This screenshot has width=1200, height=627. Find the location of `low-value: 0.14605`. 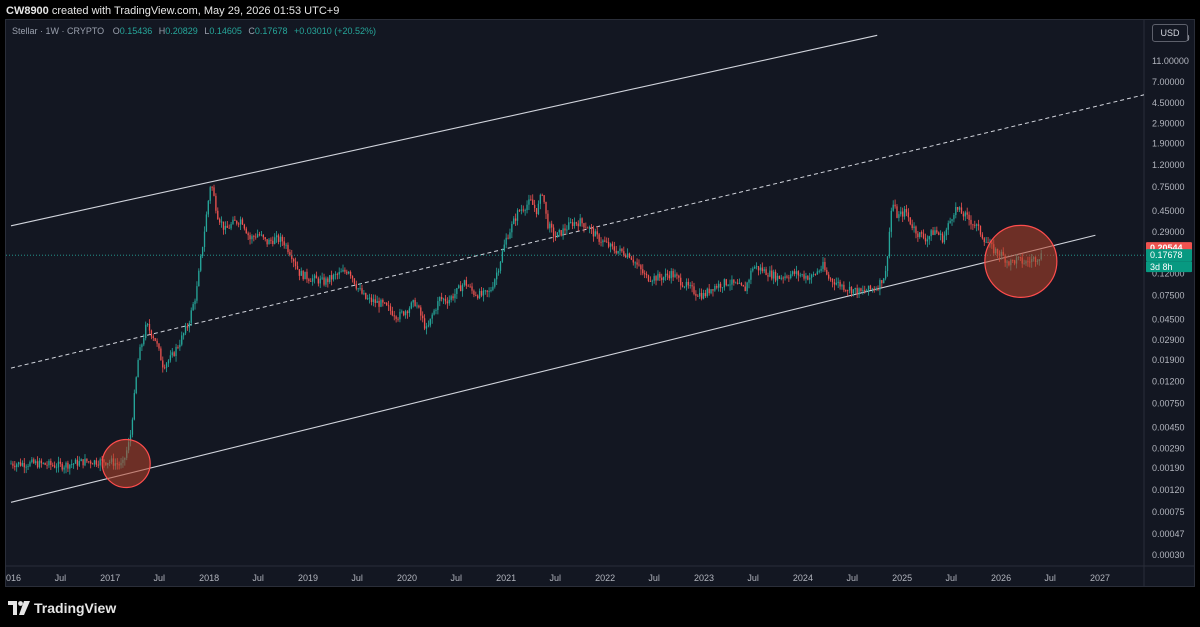

low-value: 0.14605 is located at coordinates (225, 31).